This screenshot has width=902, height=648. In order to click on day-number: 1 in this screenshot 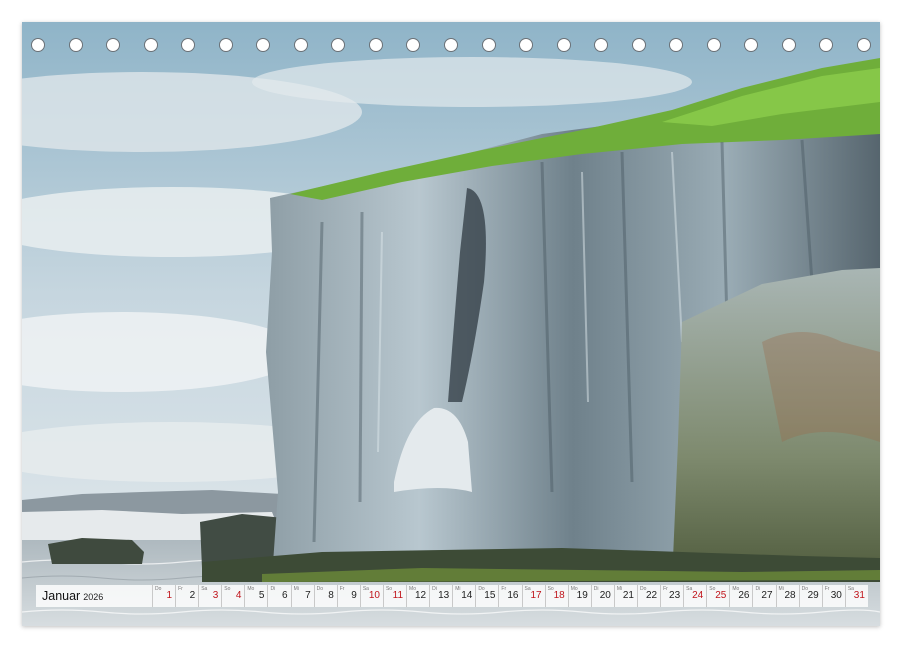, I will do `click(169, 595)`.